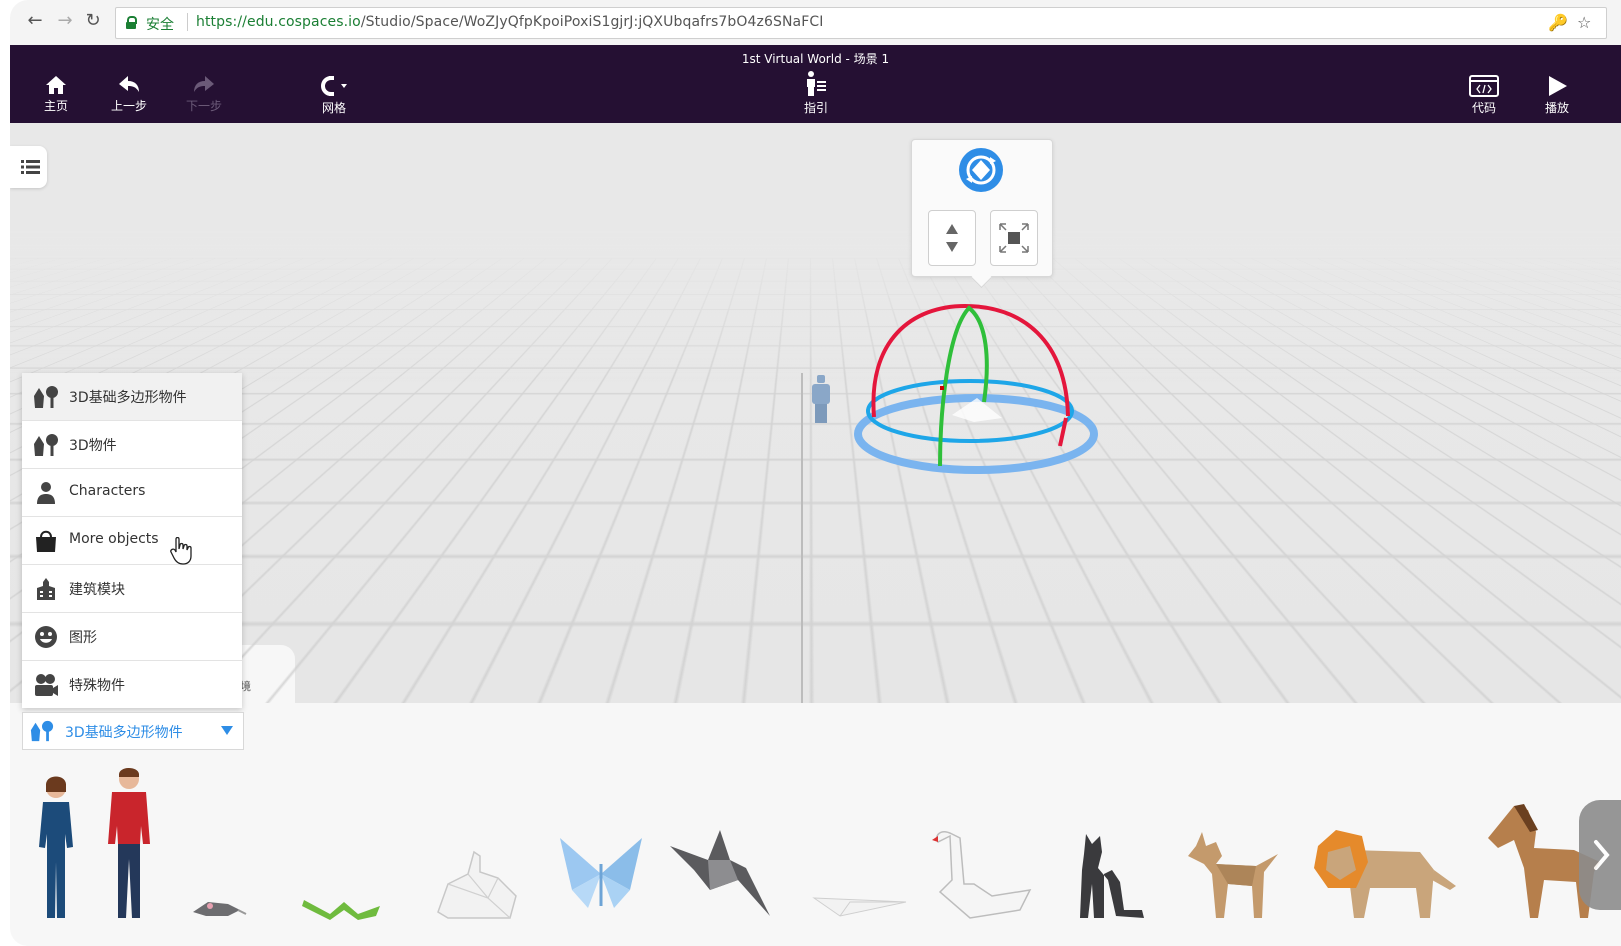 This screenshot has width=1621, height=946. I want to click on undo-icon, so click(129, 84).